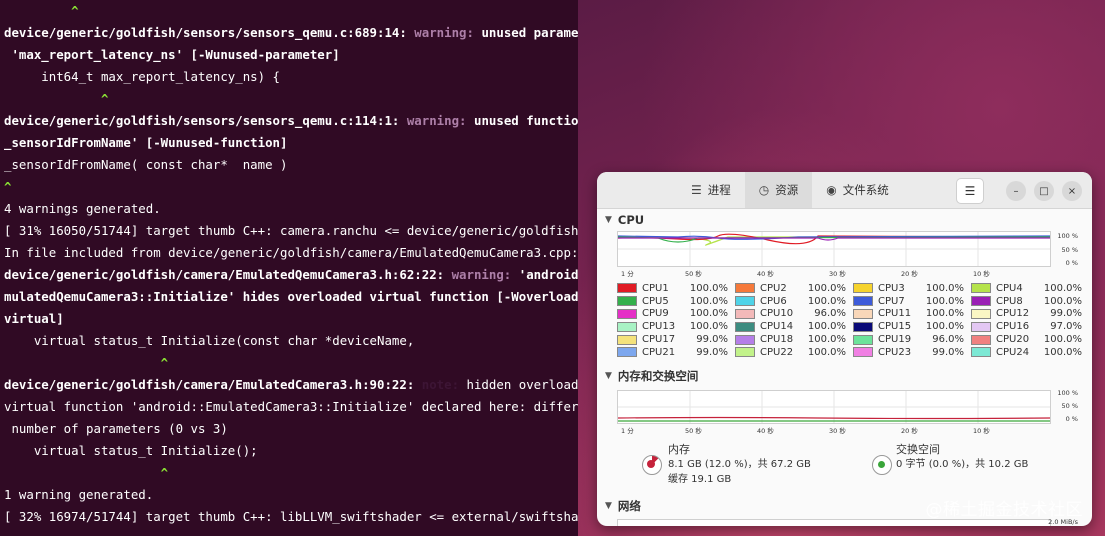  I want to click on cpu-name: CPU16, so click(1013, 327).